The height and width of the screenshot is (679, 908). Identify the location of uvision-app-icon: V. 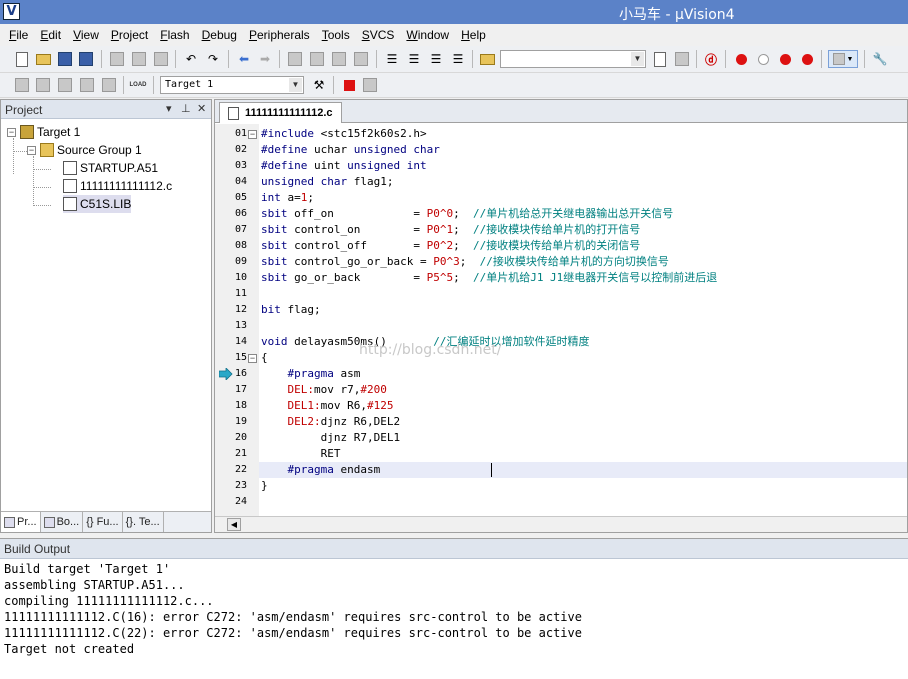
(11, 11).